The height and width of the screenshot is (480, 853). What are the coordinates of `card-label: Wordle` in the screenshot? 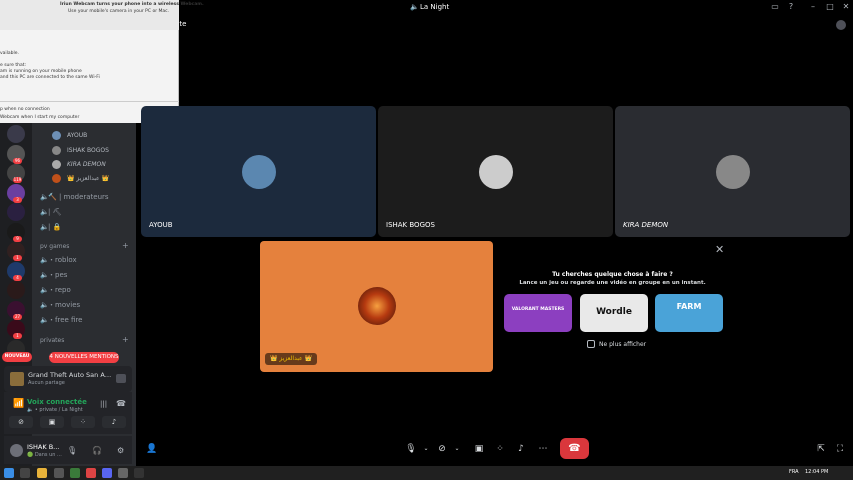 It's located at (614, 312).